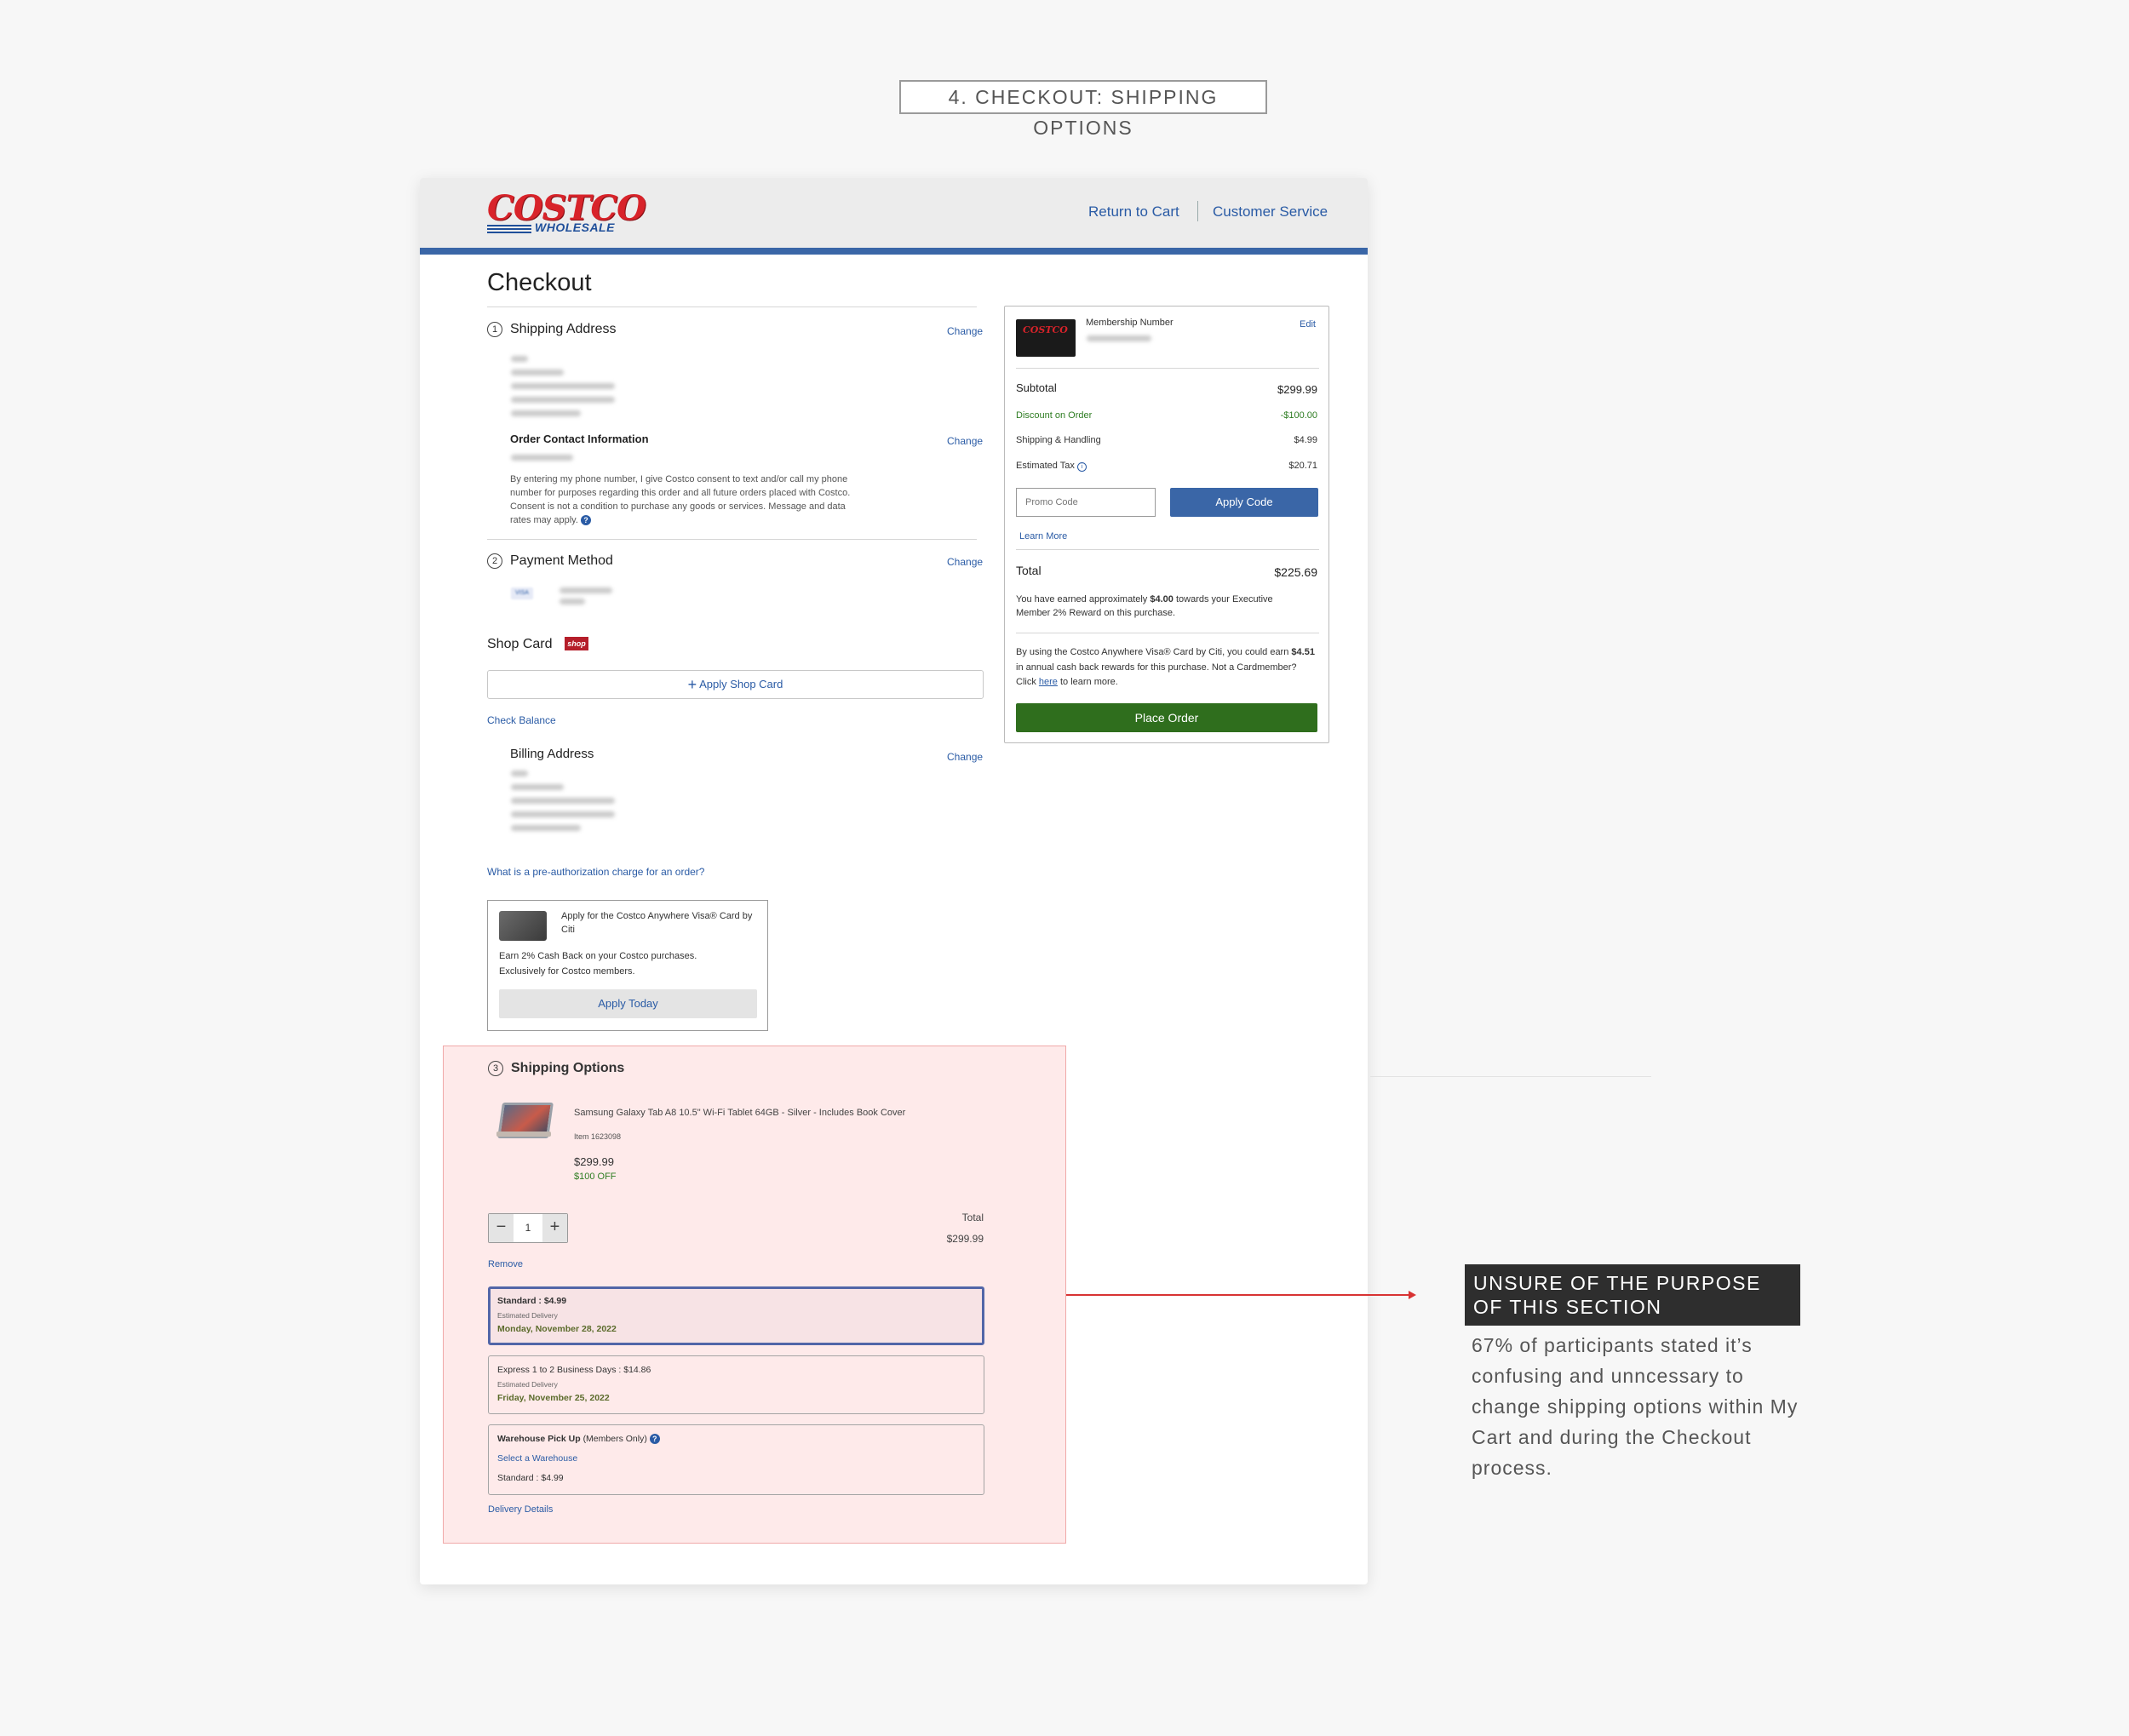  Describe the element at coordinates (563, 329) in the screenshot. I see `shipping-address-heading: Shipping Address` at that location.